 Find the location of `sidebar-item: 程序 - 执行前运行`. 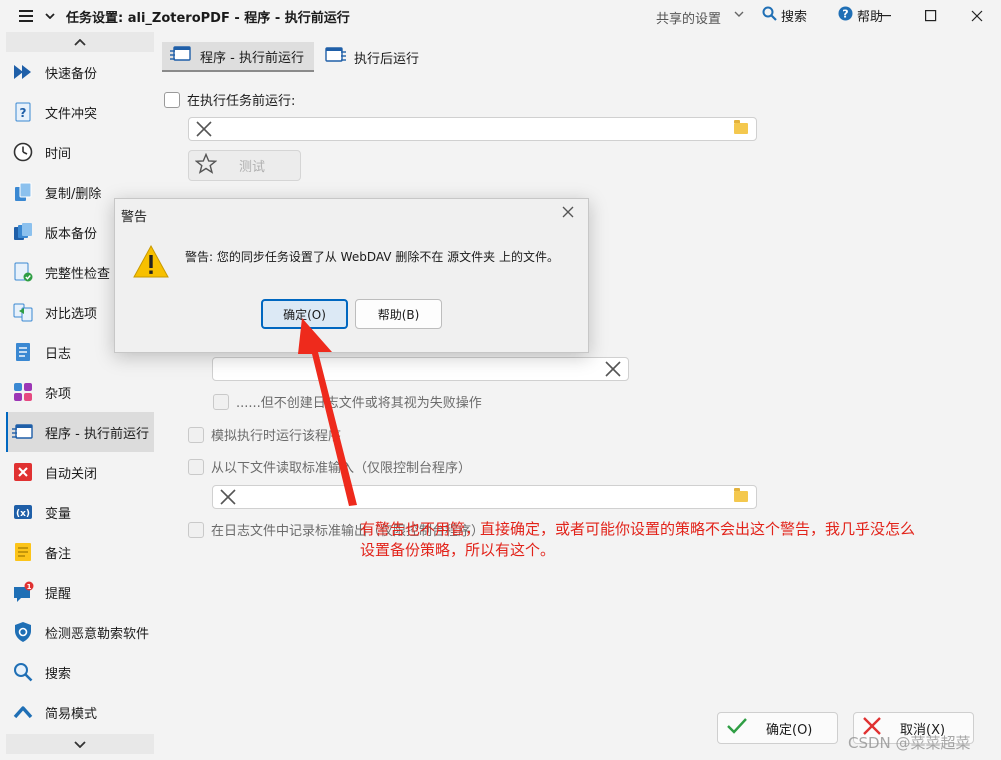

sidebar-item: 程序 - 执行前运行 is located at coordinates (80, 432).